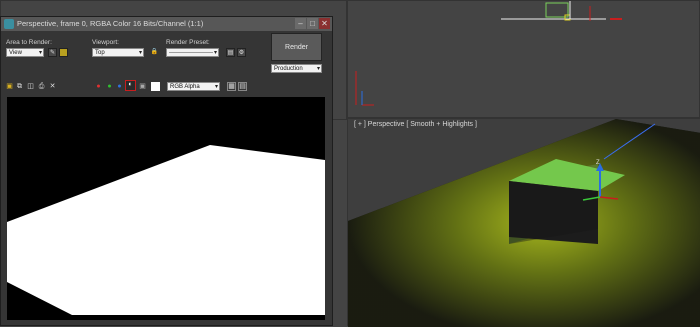  Describe the element at coordinates (41, 86) in the screenshot. I see `print-image-icon: ⎙` at that location.